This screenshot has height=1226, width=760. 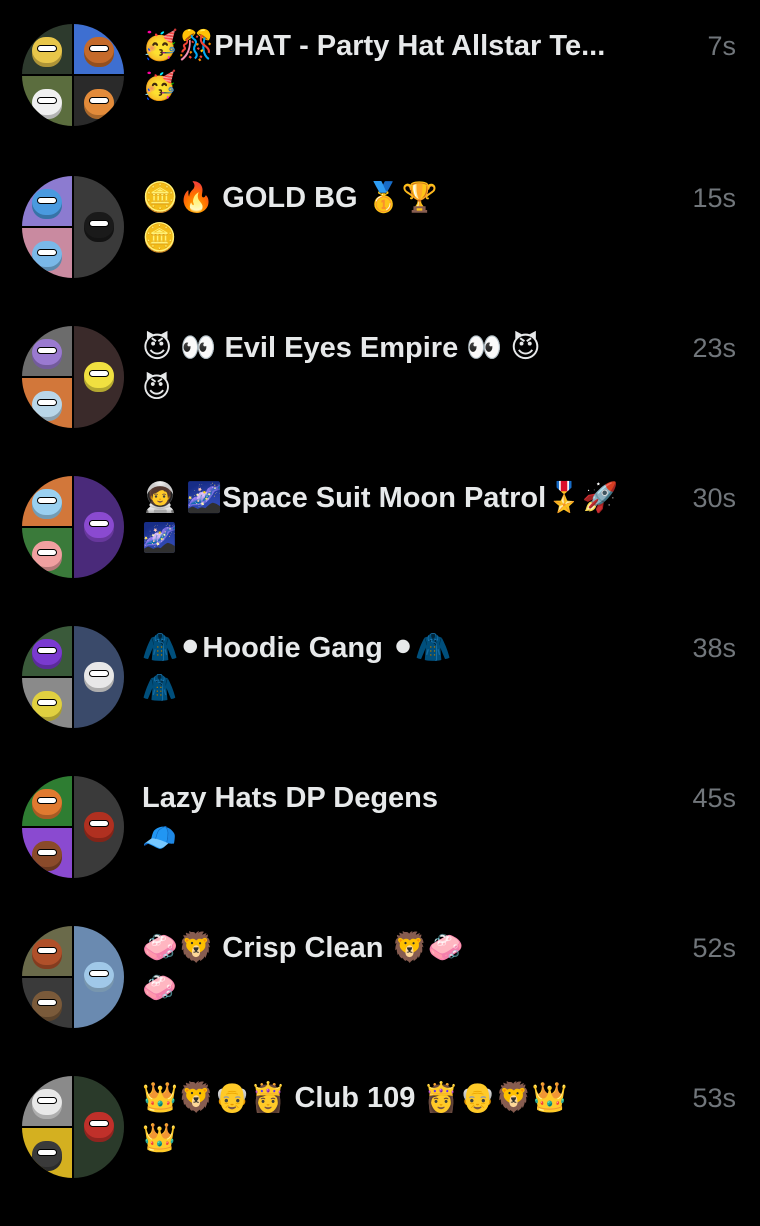 What do you see at coordinates (380, 251) in the screenshot?
I see `conversation-row: 🪙🔥 GOLD BG 🥇🏆 🪙 15s` at bounding box center [380, 251].